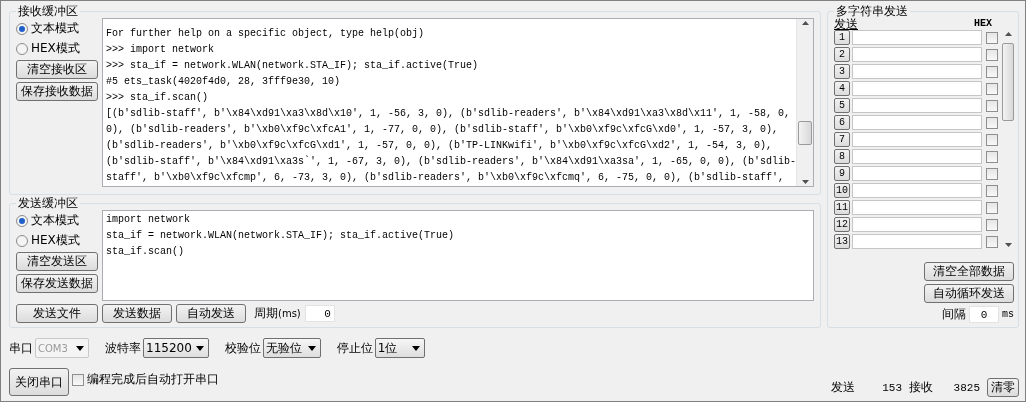 Image resolution: width=1026 pixels, height=402 pixels. Describe the element at coordinates (846, 24) in the screenshot. I see `column-header: 发送` at that location.